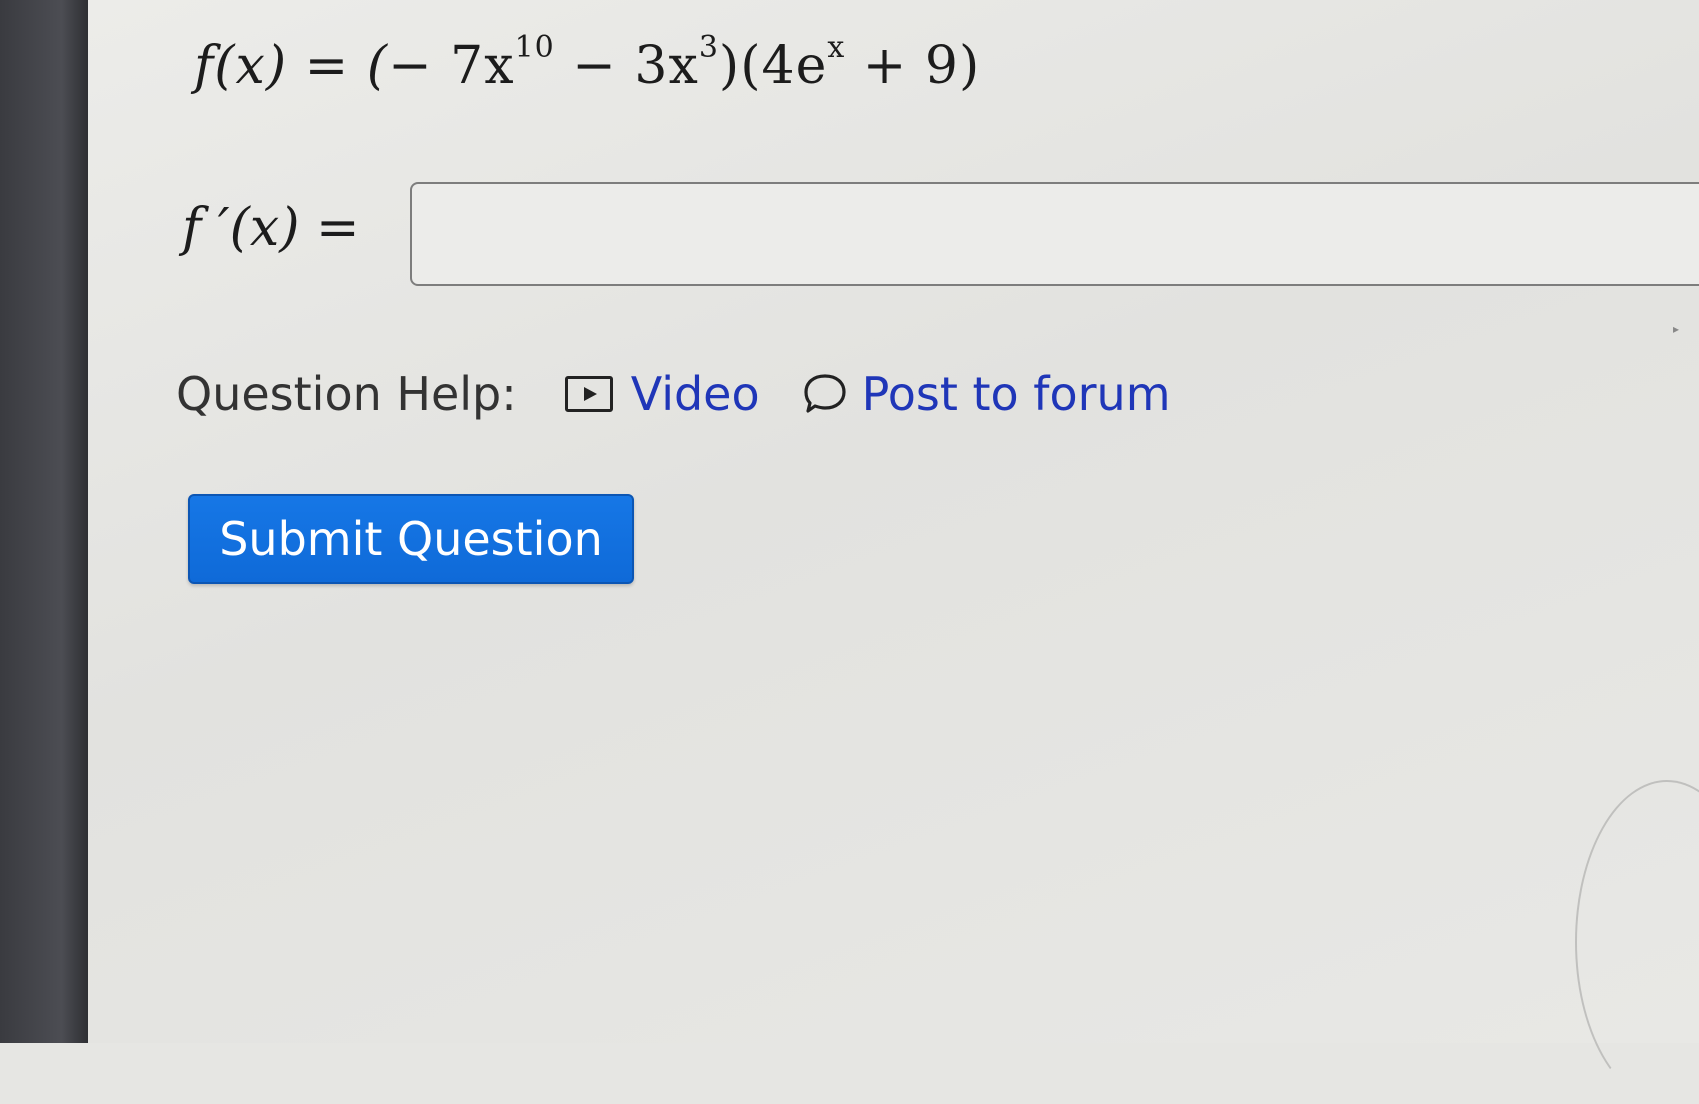 Image resolution: width=1699 pixels, height=1104 pixels. I want to click on submit-question-button: Submit Question, so click(411, 539).